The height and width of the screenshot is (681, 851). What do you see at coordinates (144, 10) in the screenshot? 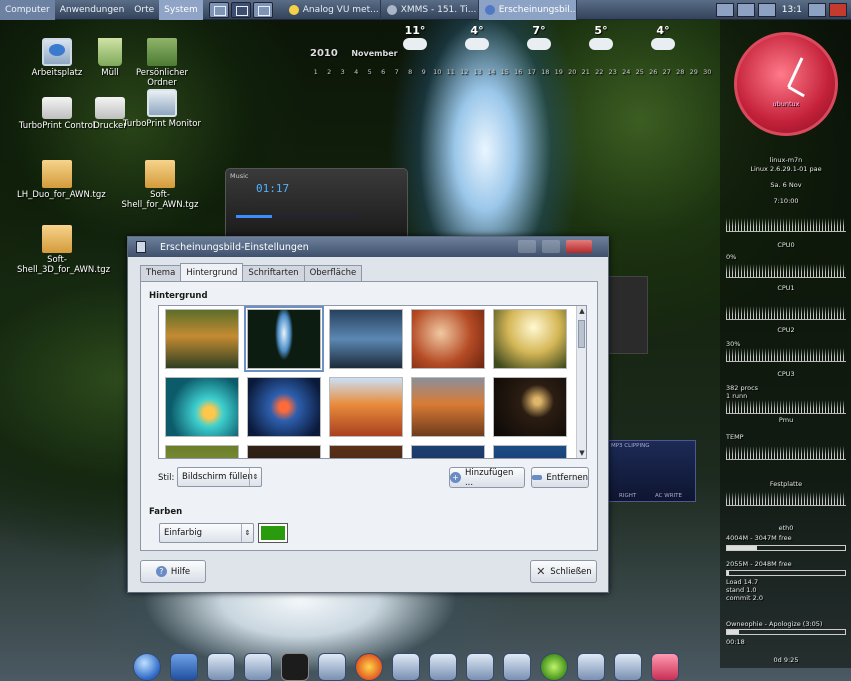
I see `menu-places: Orte` at bounding box center [144, 10].